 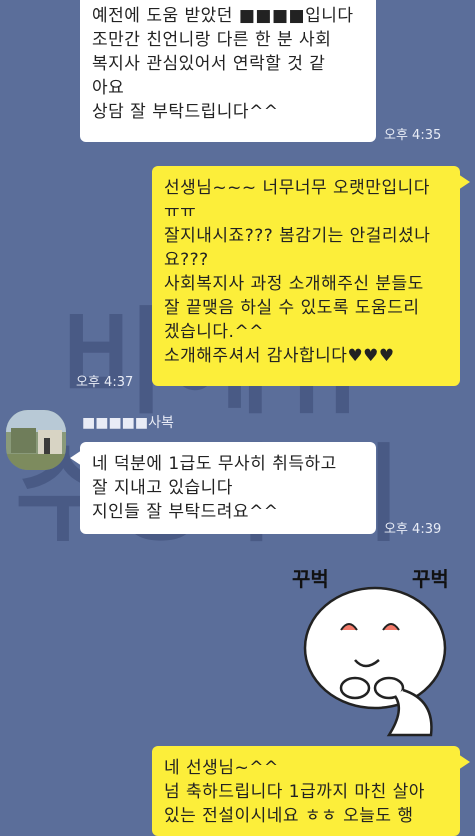 I want to click on bowing-character-sticker-icon, so click(x=377, y=652).